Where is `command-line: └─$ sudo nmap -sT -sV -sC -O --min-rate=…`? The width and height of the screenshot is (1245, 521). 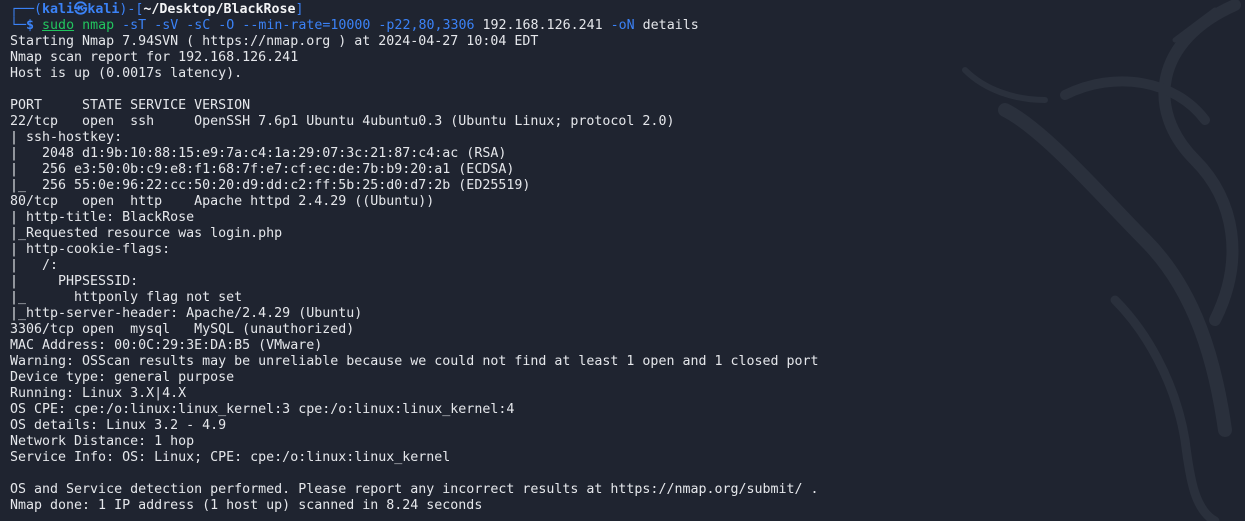
command-line: └─$ sudo nmap -sT -sV -sC -O --min-rate=… is located at coordinates (627, 26).